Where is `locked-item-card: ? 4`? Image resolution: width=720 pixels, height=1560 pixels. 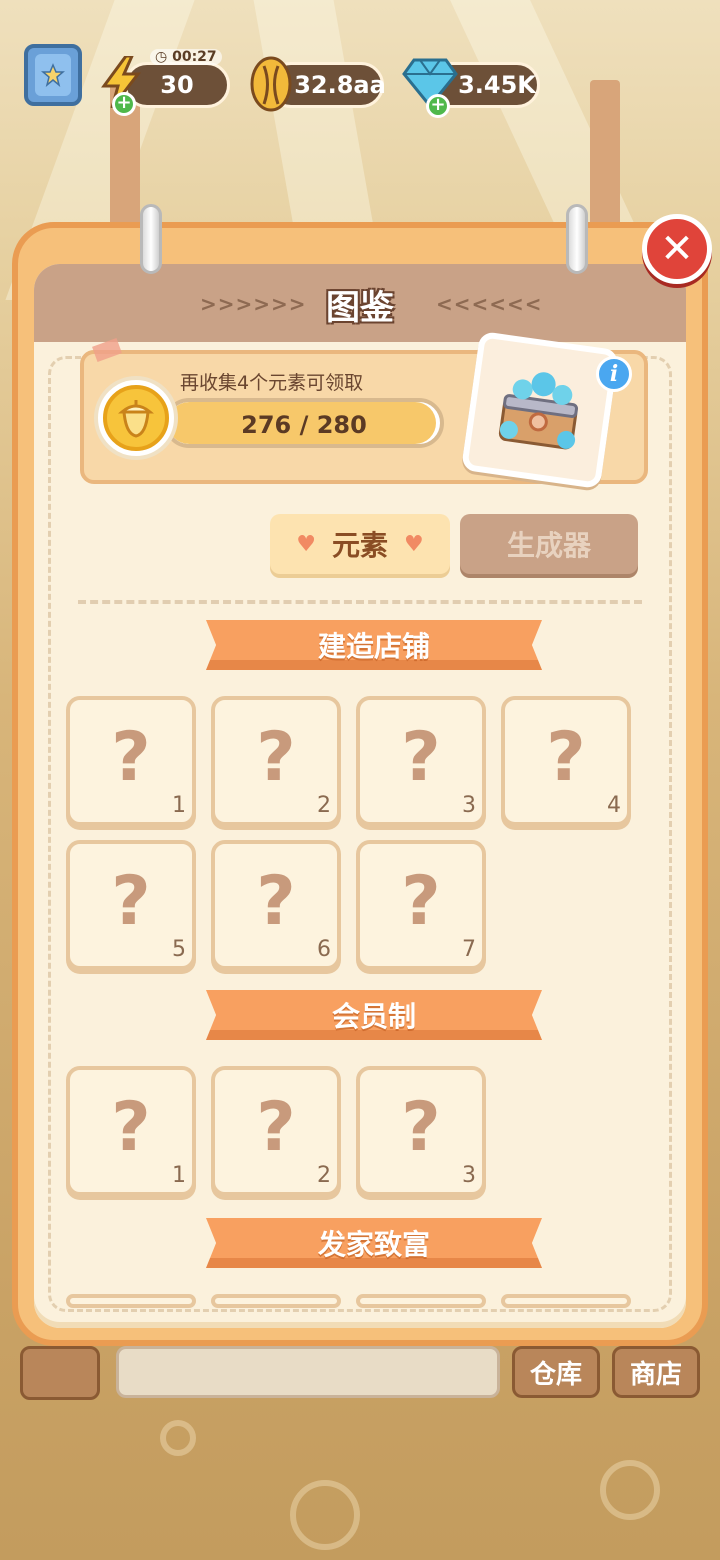
locked-item-card: ? 4 is located at coordinates (566, 761).